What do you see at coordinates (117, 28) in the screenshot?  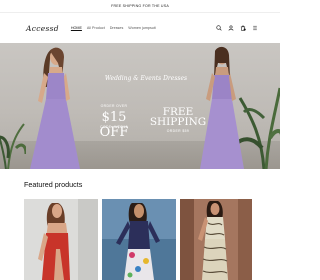 I see `nav-dresses: Dresses` at bounding box center [117, 28].